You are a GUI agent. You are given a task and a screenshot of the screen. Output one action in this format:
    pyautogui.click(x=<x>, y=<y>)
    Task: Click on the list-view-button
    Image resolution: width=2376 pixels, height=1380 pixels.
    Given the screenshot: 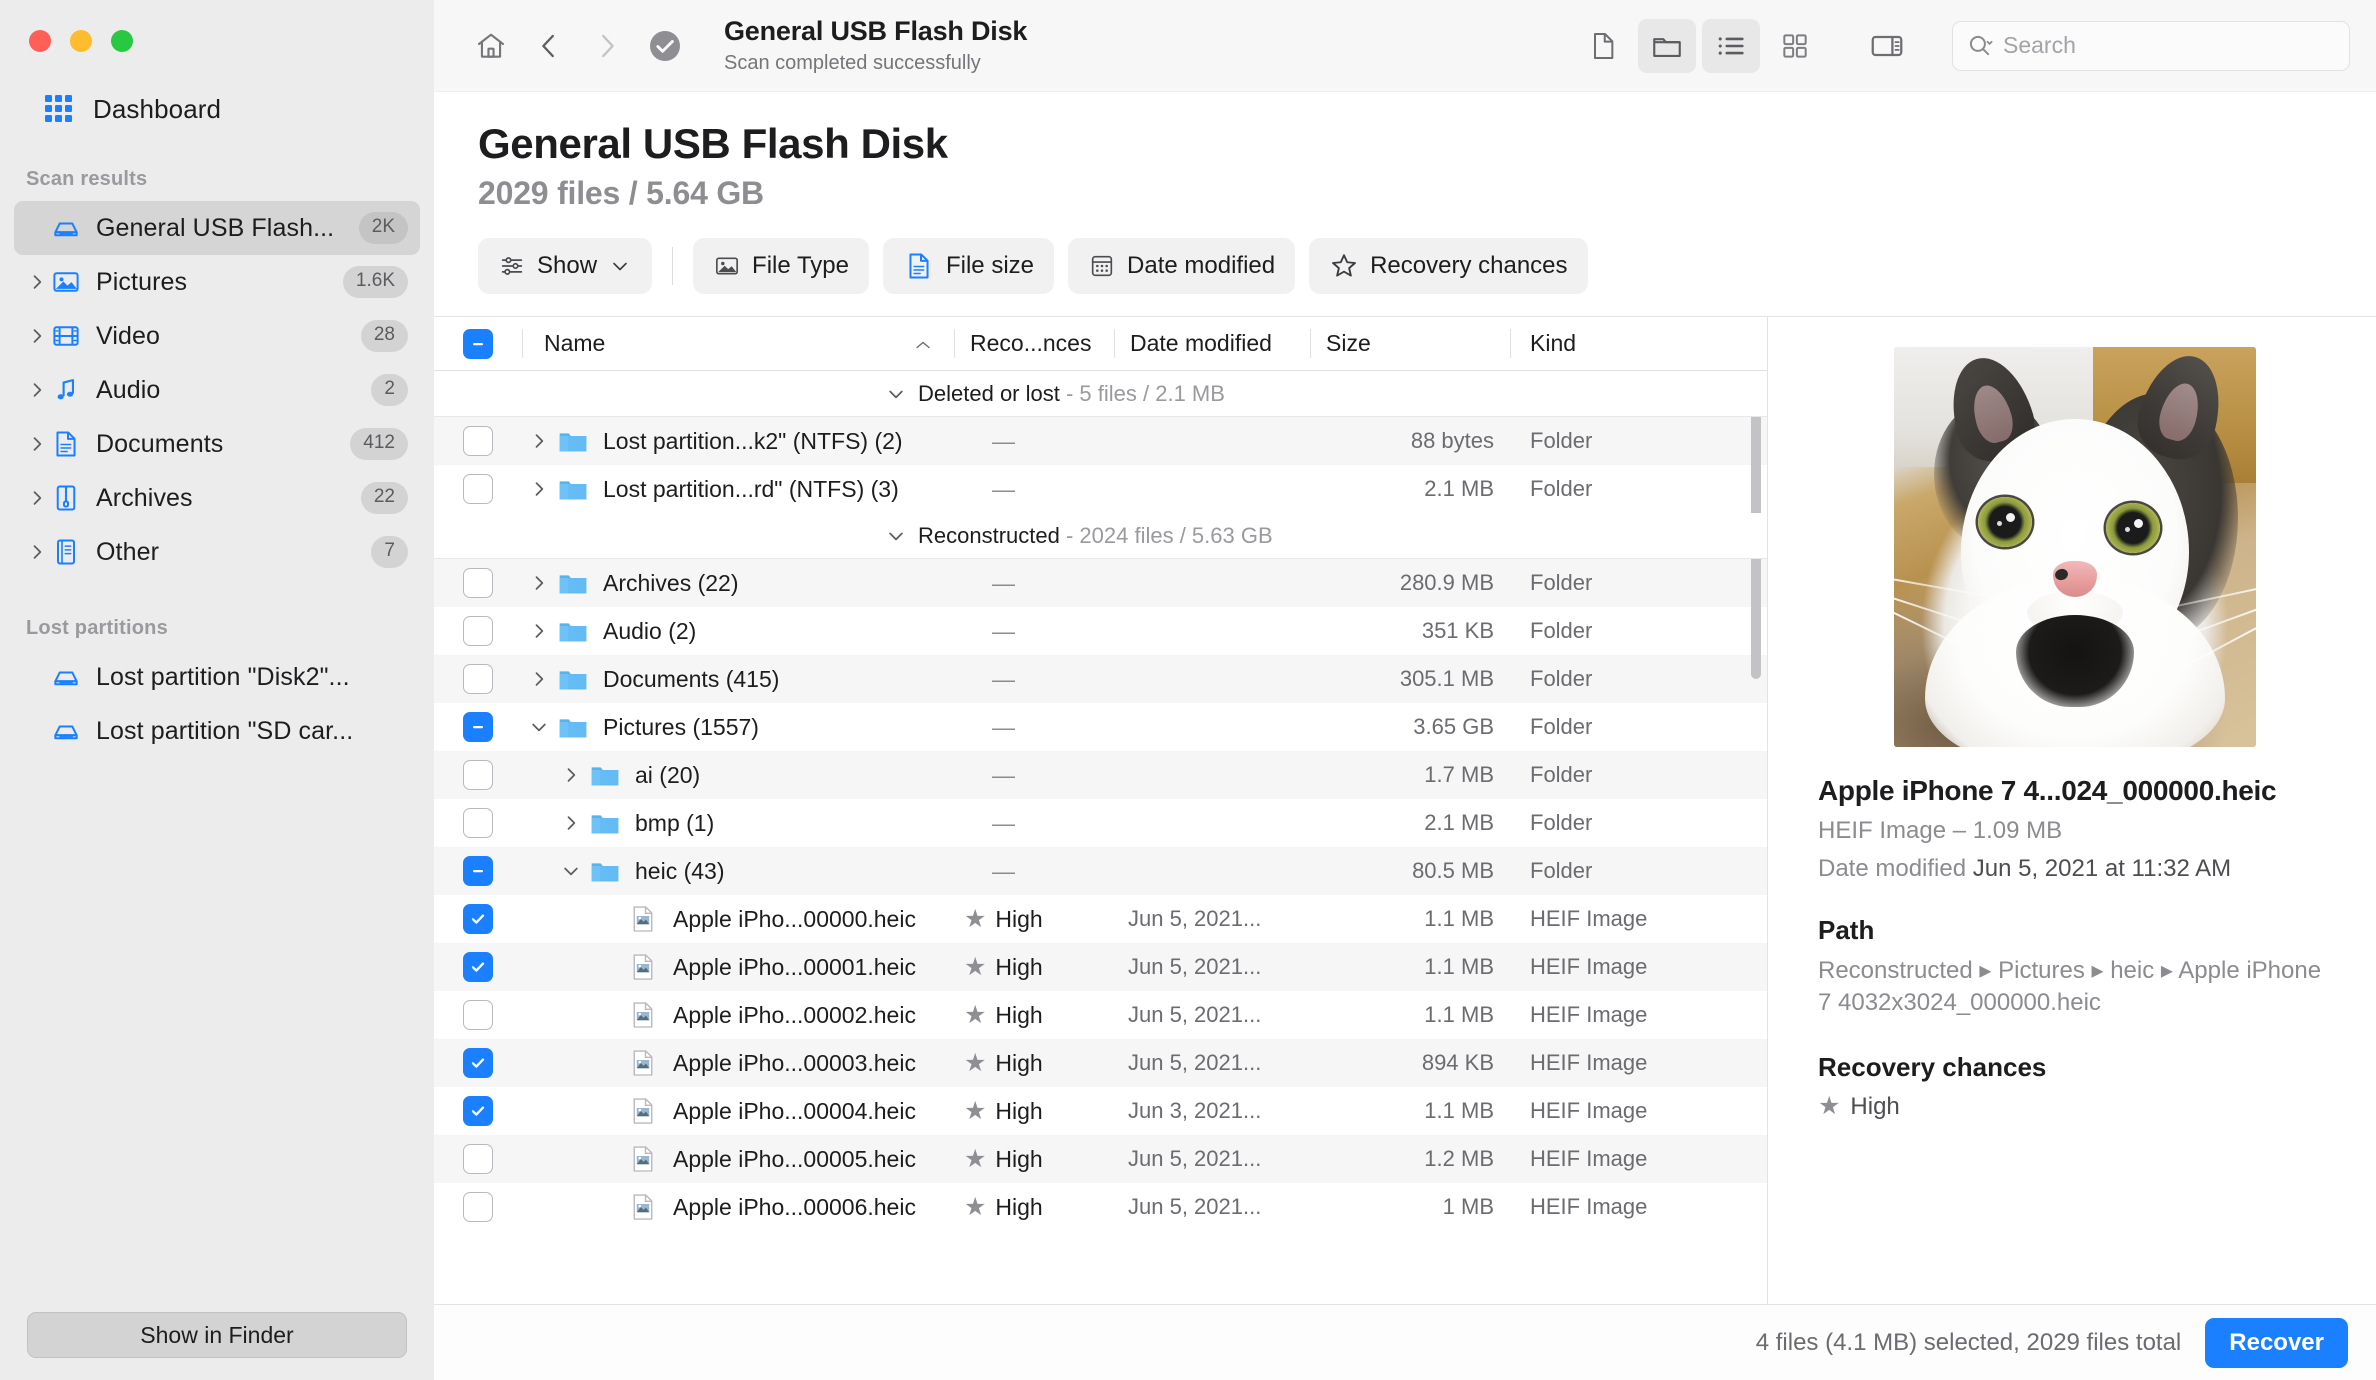 What is the action you would take?
    pyautogui.click(x=1731, y=45)
    